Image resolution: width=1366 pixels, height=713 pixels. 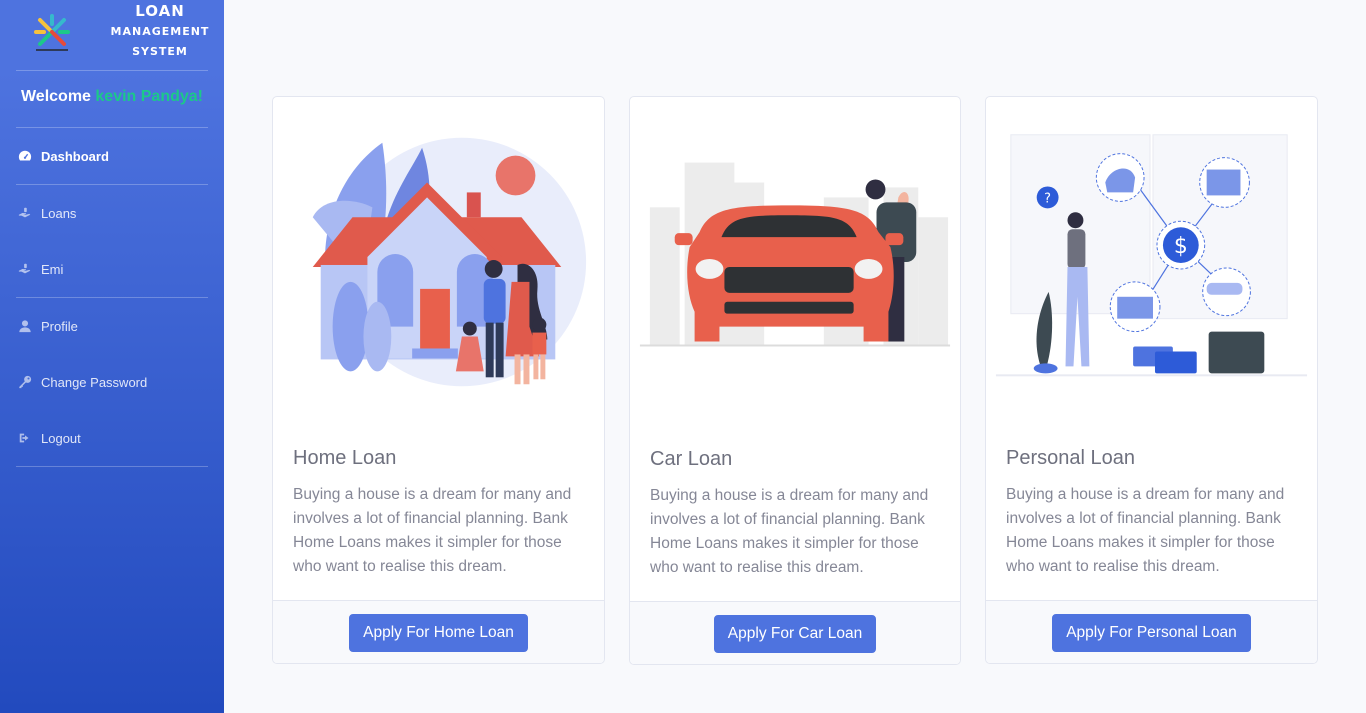 I want to click on sidebar-item-profile: Profile, so click(x=112, y=326).